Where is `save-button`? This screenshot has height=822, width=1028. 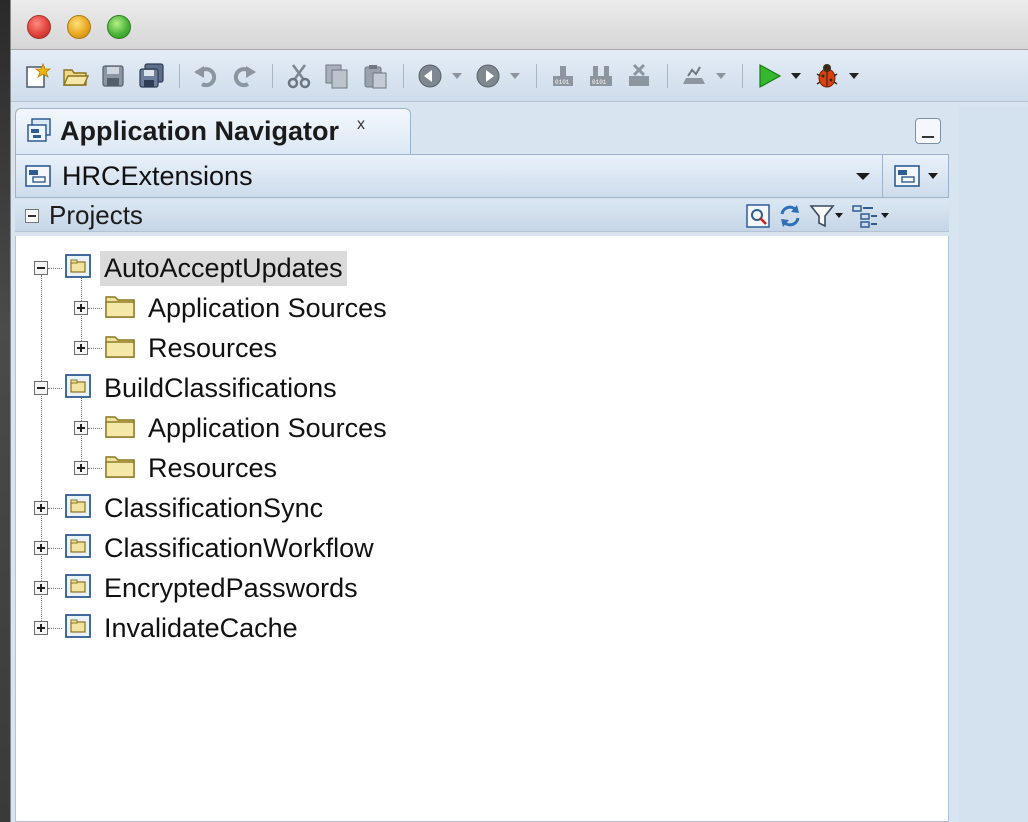
save-button is located at coordinates (113, 76).